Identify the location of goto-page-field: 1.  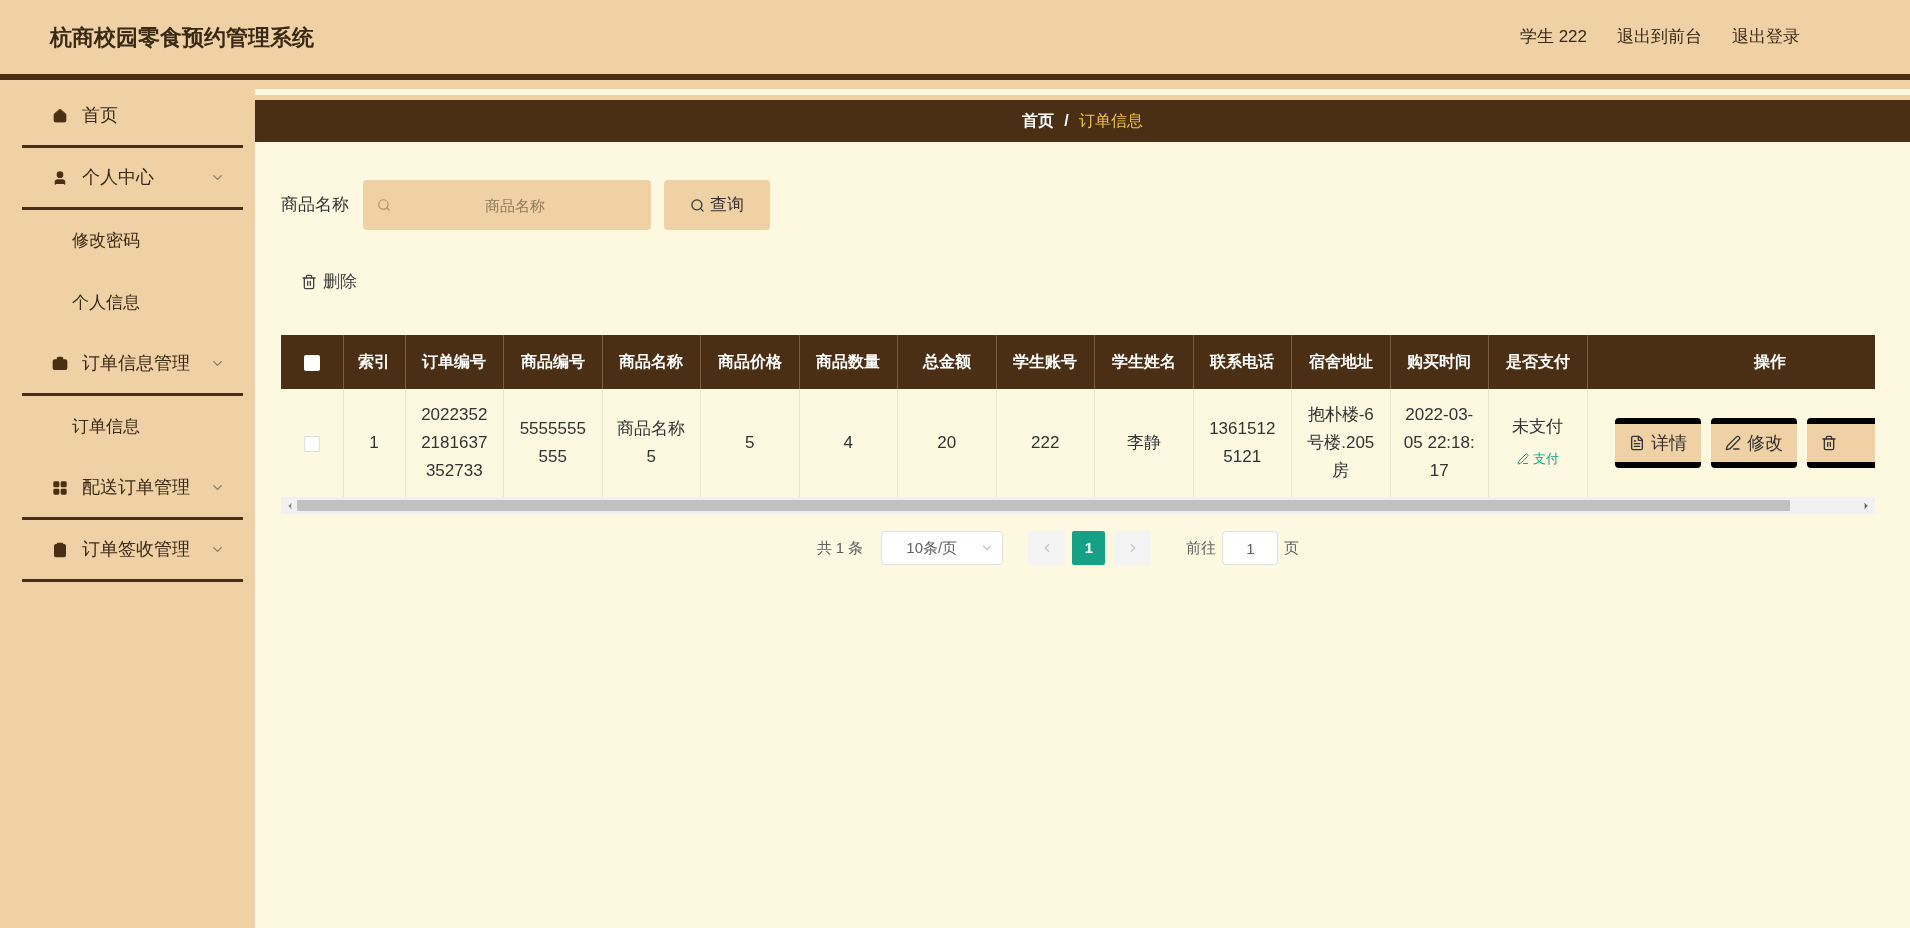
(1250, 548).